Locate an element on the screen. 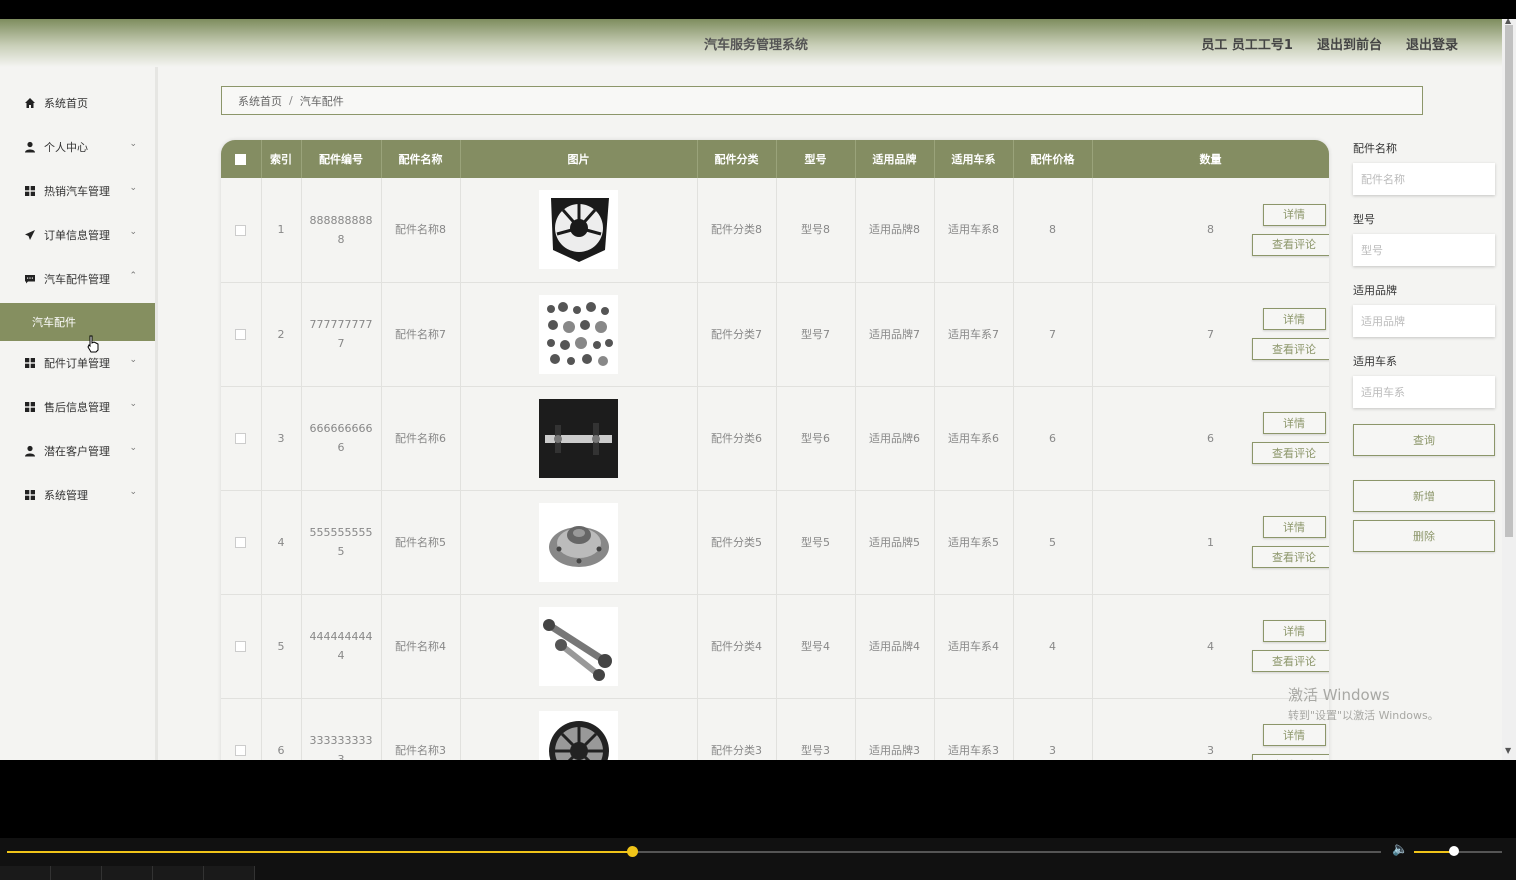 The image size is (1516, 880). series-filter-input is located at coordinates (1424, 392).